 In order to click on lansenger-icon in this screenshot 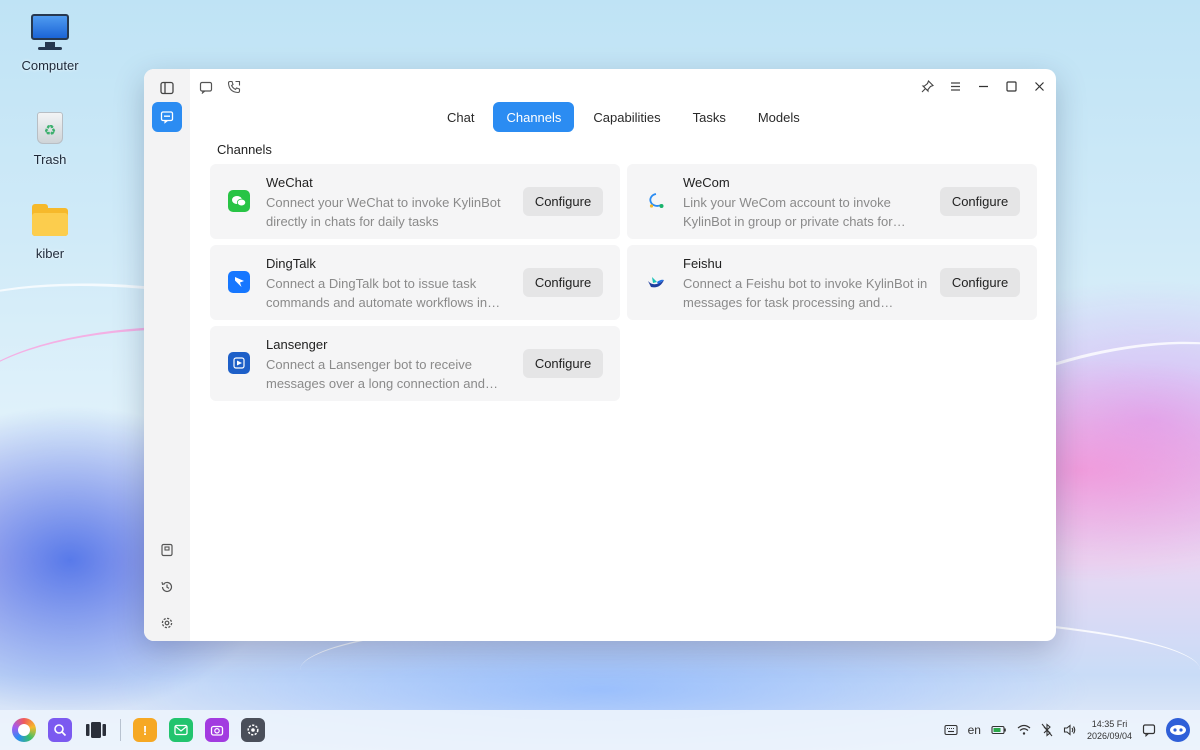, I will do `click(239, 363)`.